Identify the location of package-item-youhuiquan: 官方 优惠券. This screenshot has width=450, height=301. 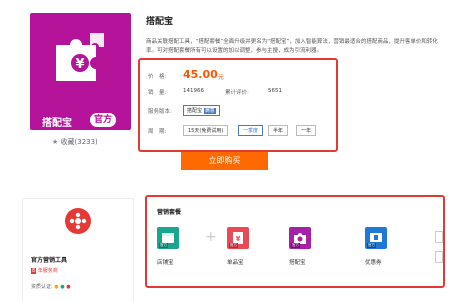
(385, 246).